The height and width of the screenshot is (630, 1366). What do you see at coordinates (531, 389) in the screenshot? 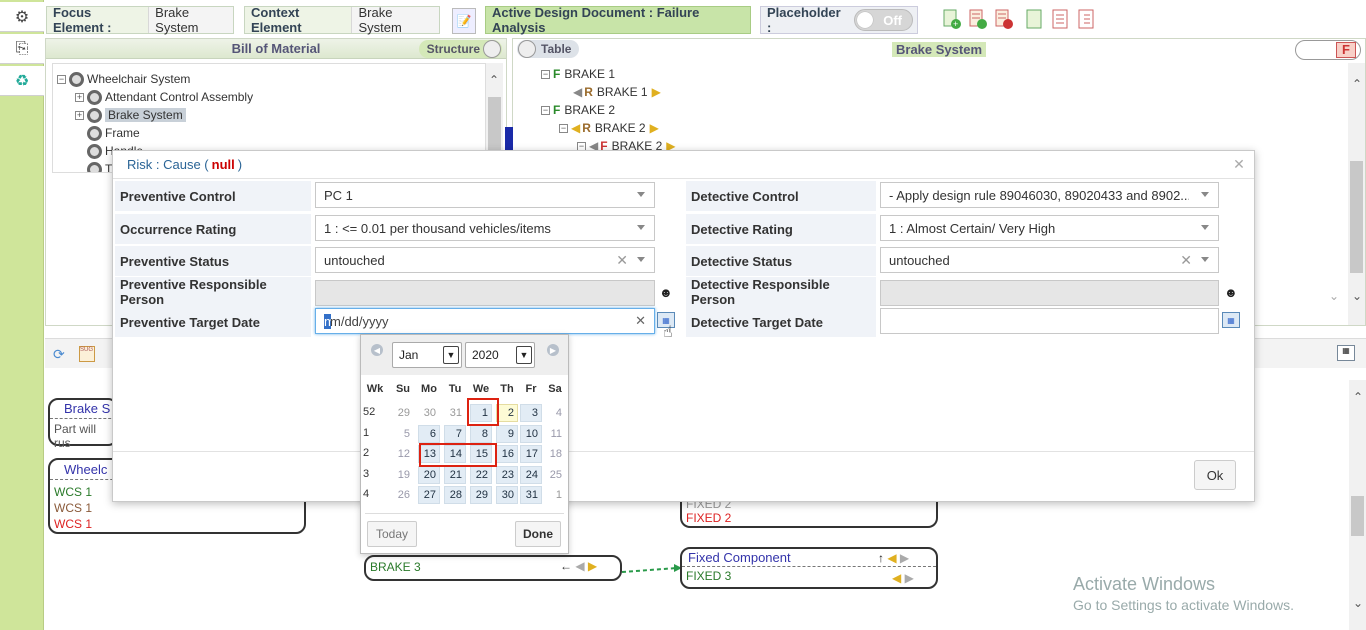
I see `weekday-header: Fr` at bounding box center [531, 389].